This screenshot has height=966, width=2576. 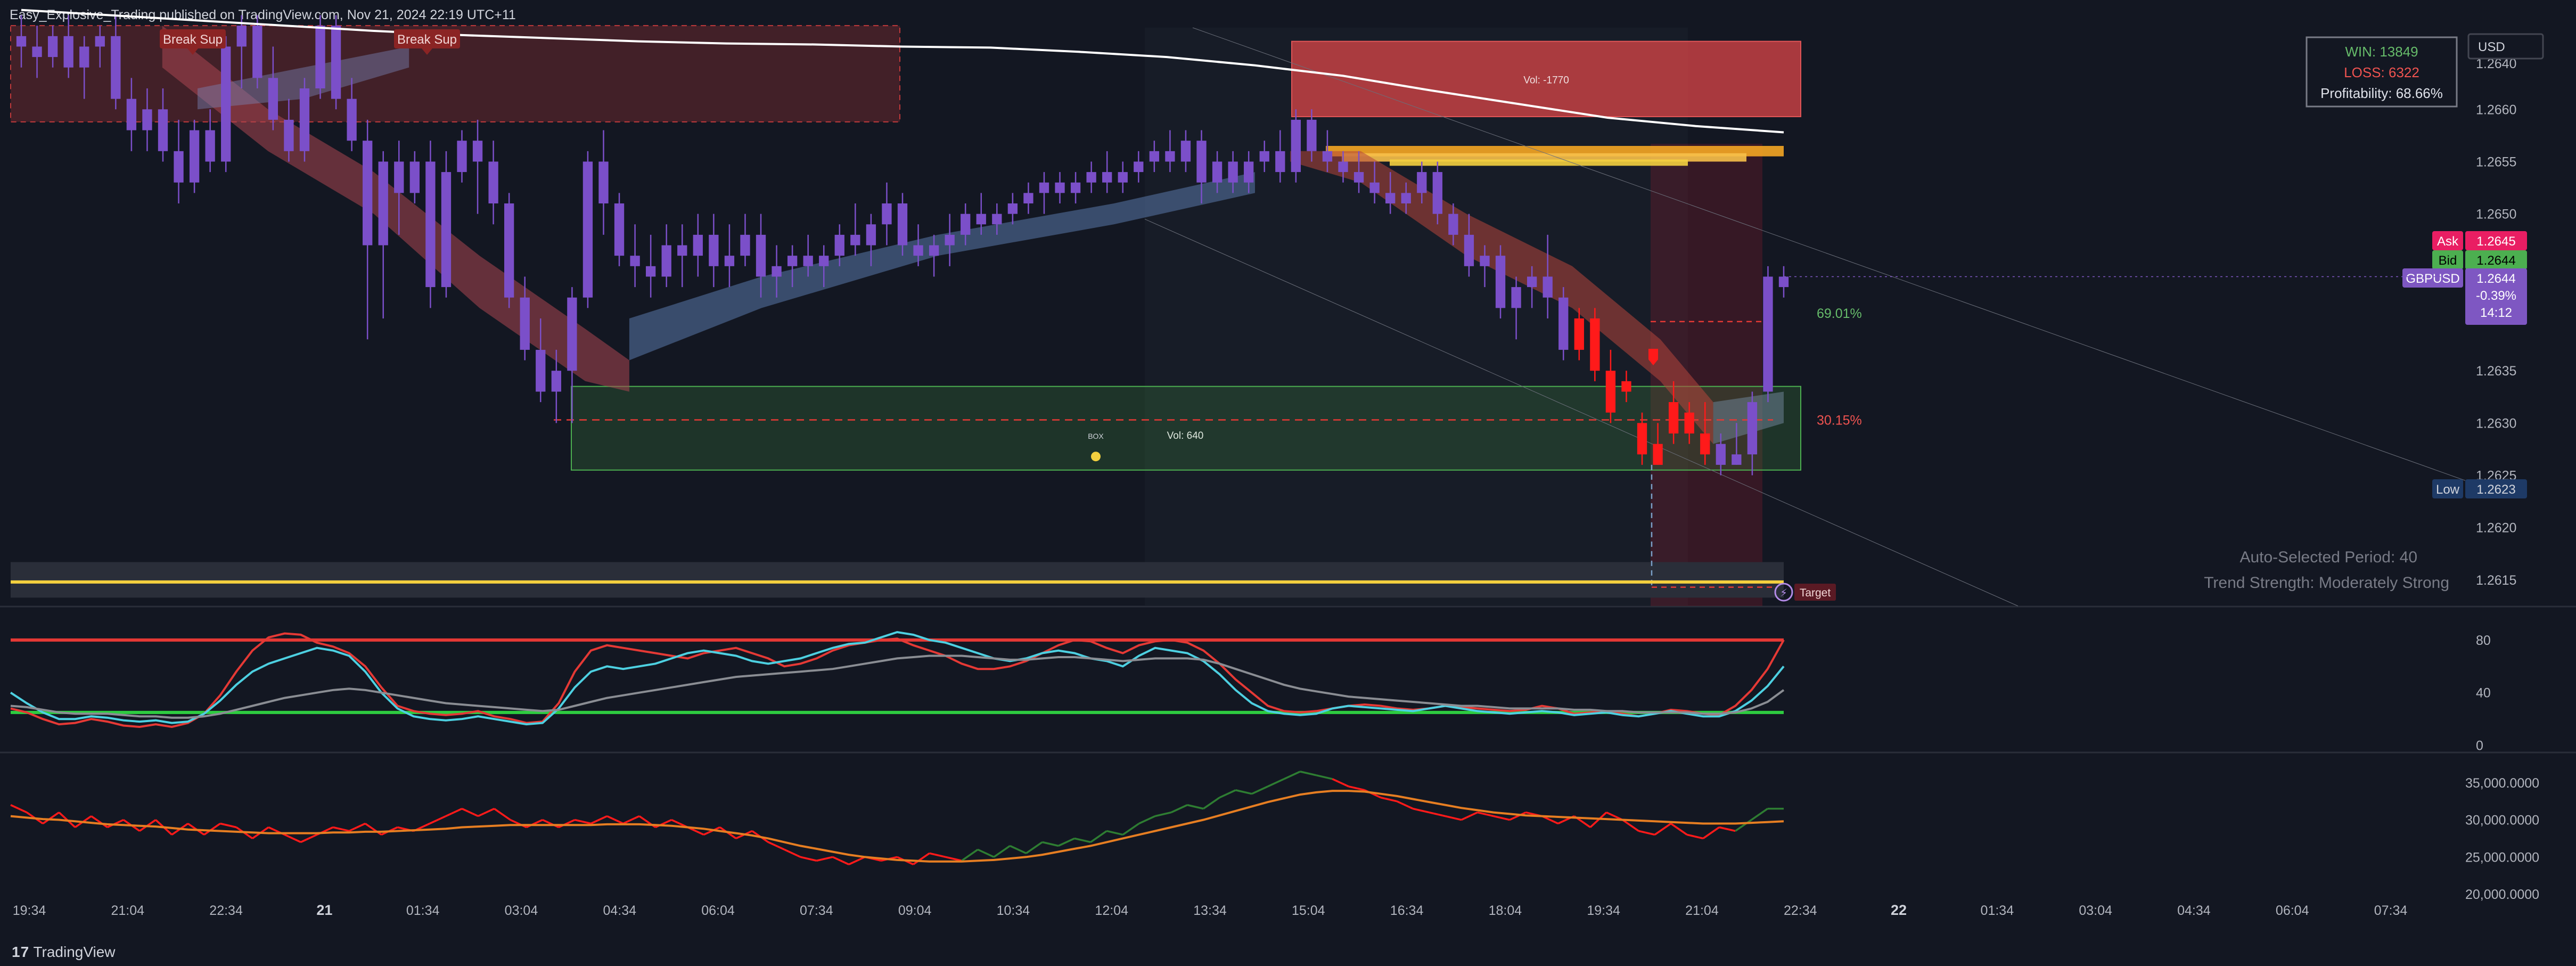 What do you see at coordinates (2432, 278) in the screenshot?
I see `symbol-tag: GBPUSD` at bounding box center [2432, 278].